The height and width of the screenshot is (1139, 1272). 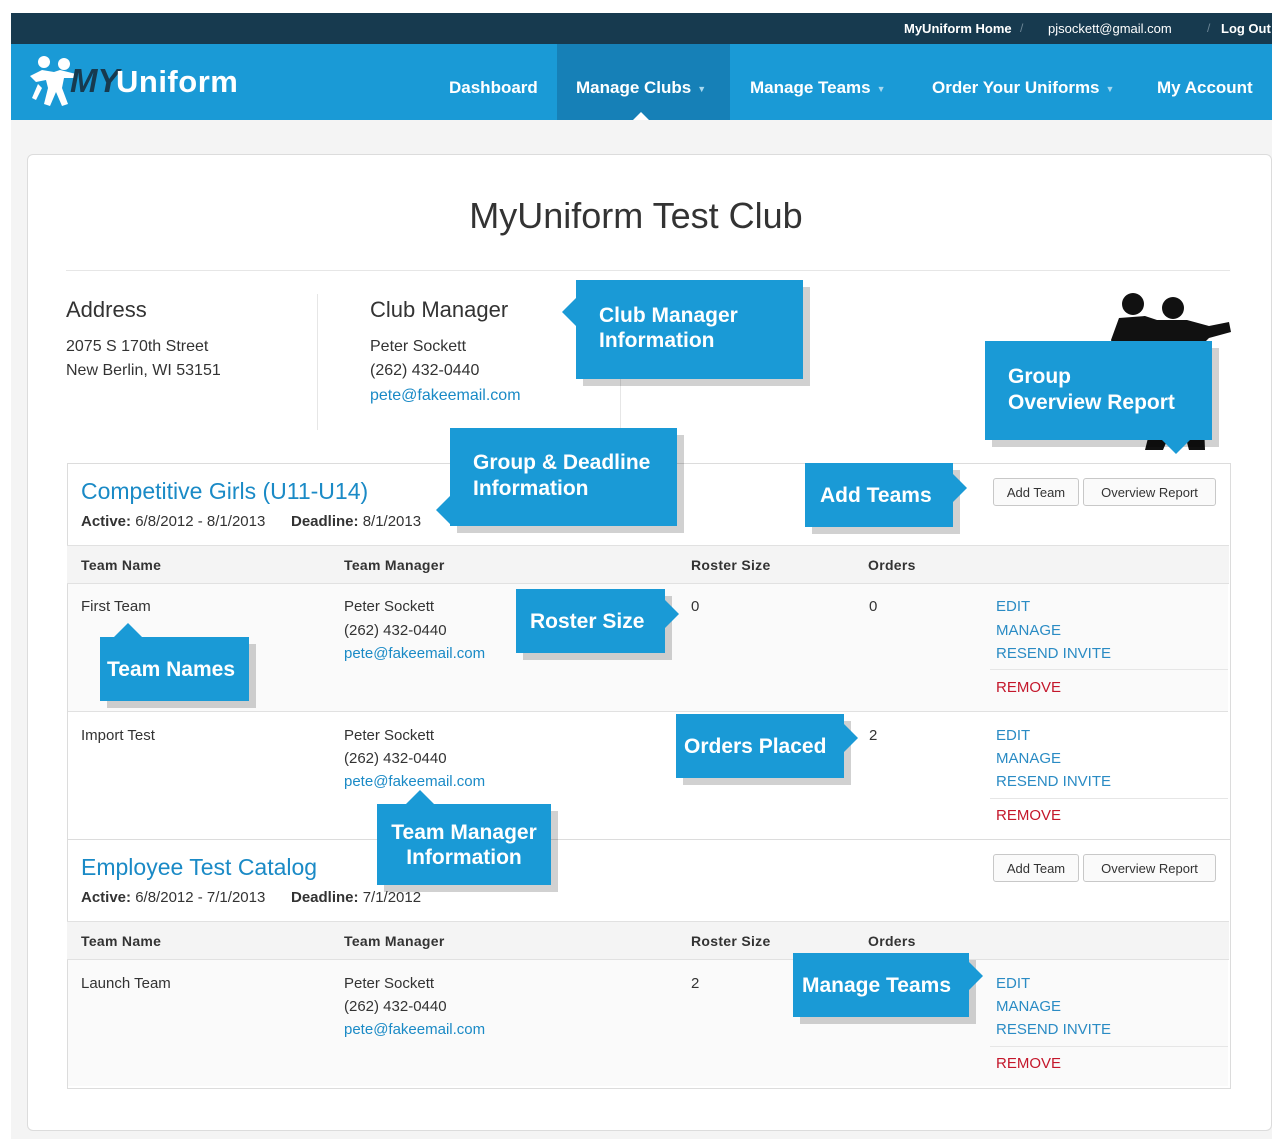 I want to click on callout-team-names: Team Names, so click(x=174, y=669).